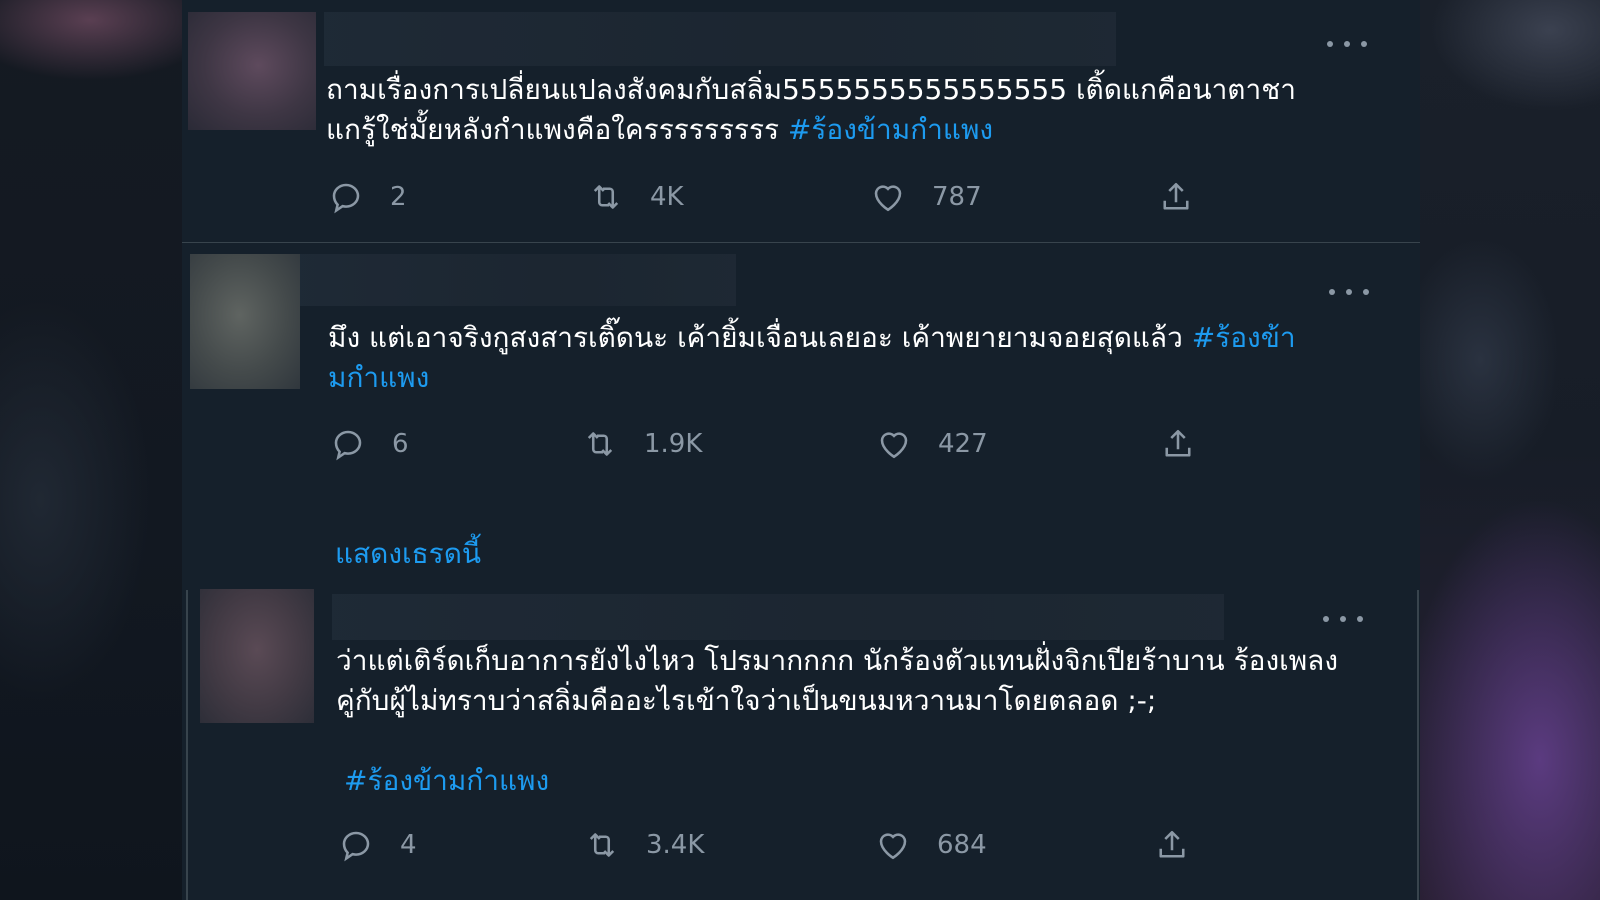 This screenshot has width=1600, height=900. What do you see at coordinates (931, 845) in the screenshot?
I see `like-button: 684` at bounding box center [931, 845].